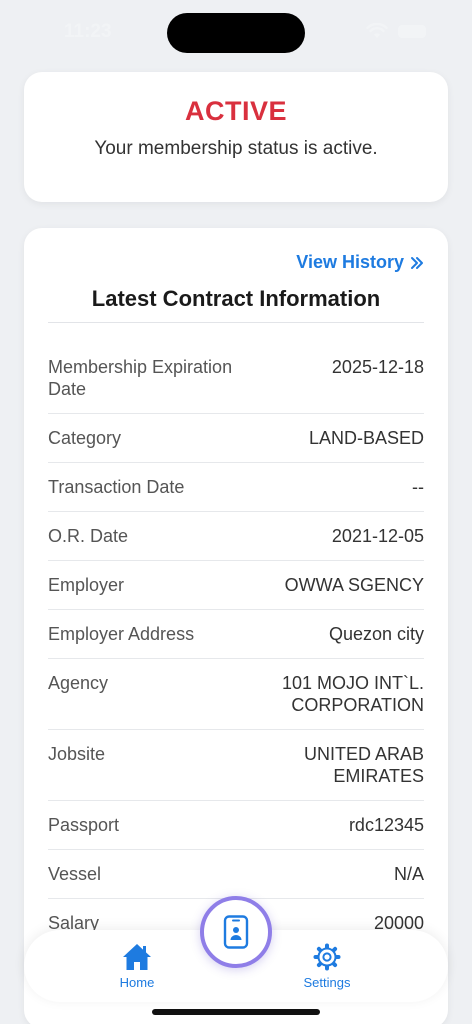  What do you see at coordinates (140, 378) in the screenshot?
I see `info-label: Membership Expiration Date` at bounding box center [140, 378].